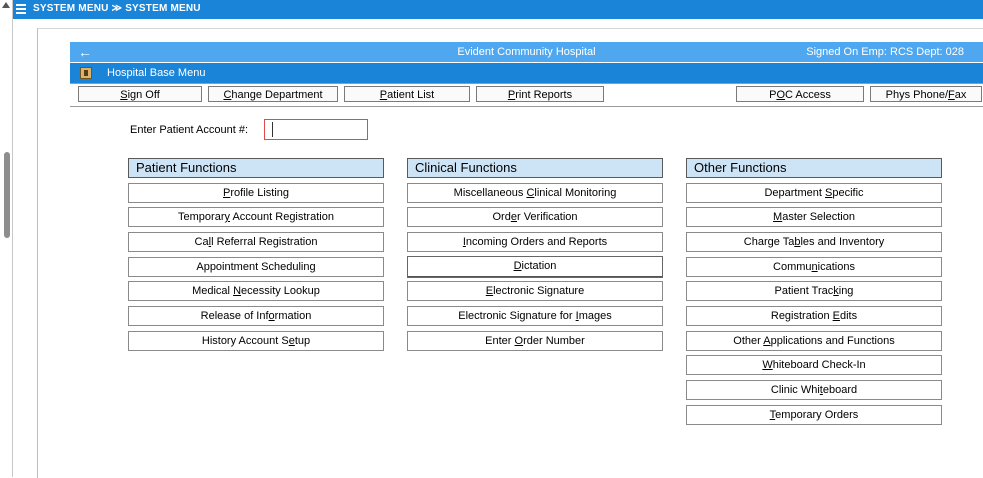  Describe the element at coordinates (302, 341) in the screenshot. I see `button-label: tup` at that location.